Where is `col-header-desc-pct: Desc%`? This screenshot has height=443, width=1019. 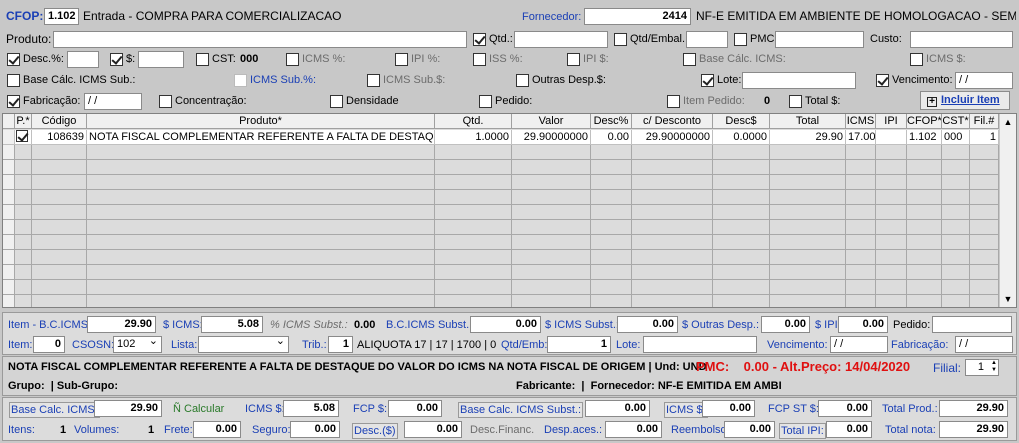 col-header-desc-pct: Desc% is located at coordinates (611, 121).